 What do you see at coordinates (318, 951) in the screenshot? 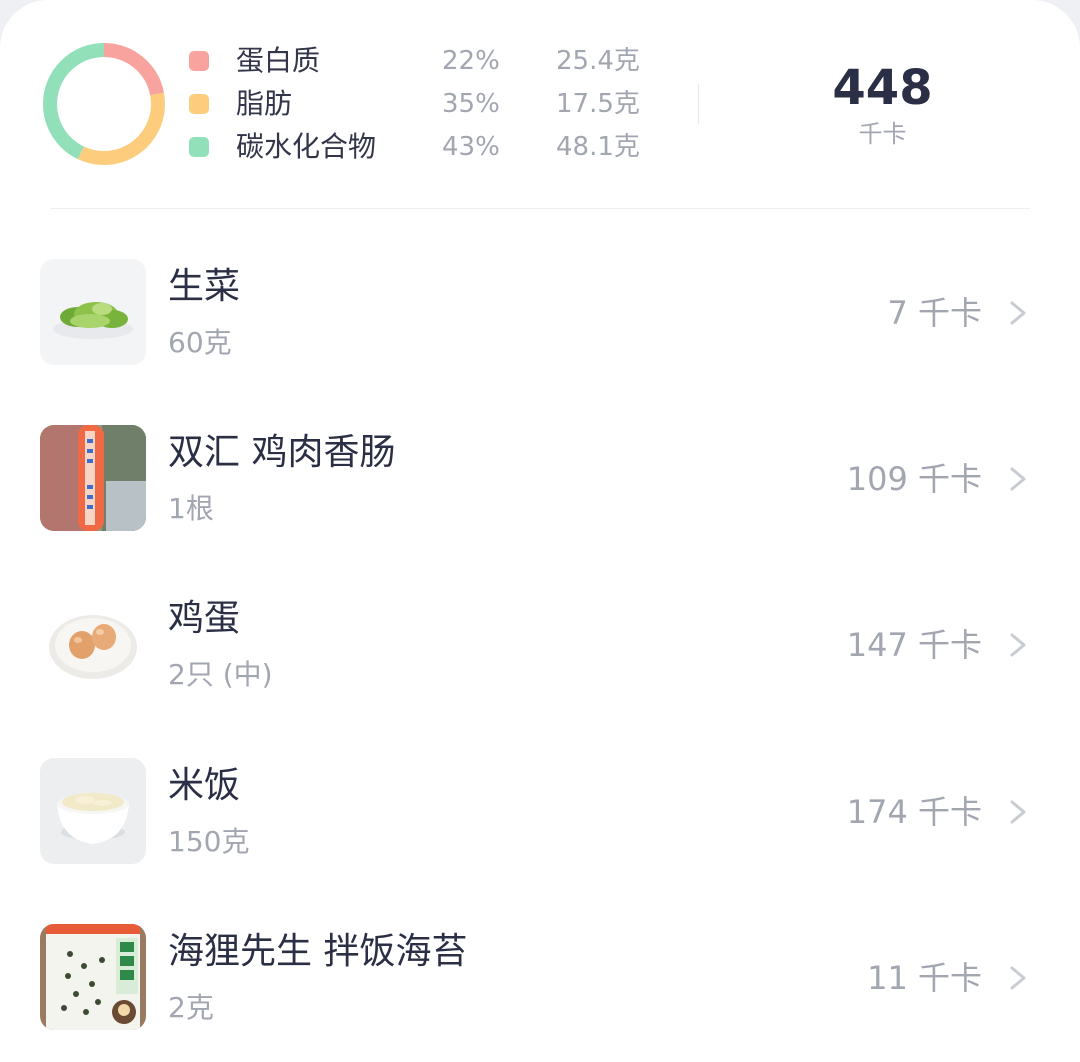
I see `food-name: 海狸先生 拌饭海苔` at bounding box center [318, 951].